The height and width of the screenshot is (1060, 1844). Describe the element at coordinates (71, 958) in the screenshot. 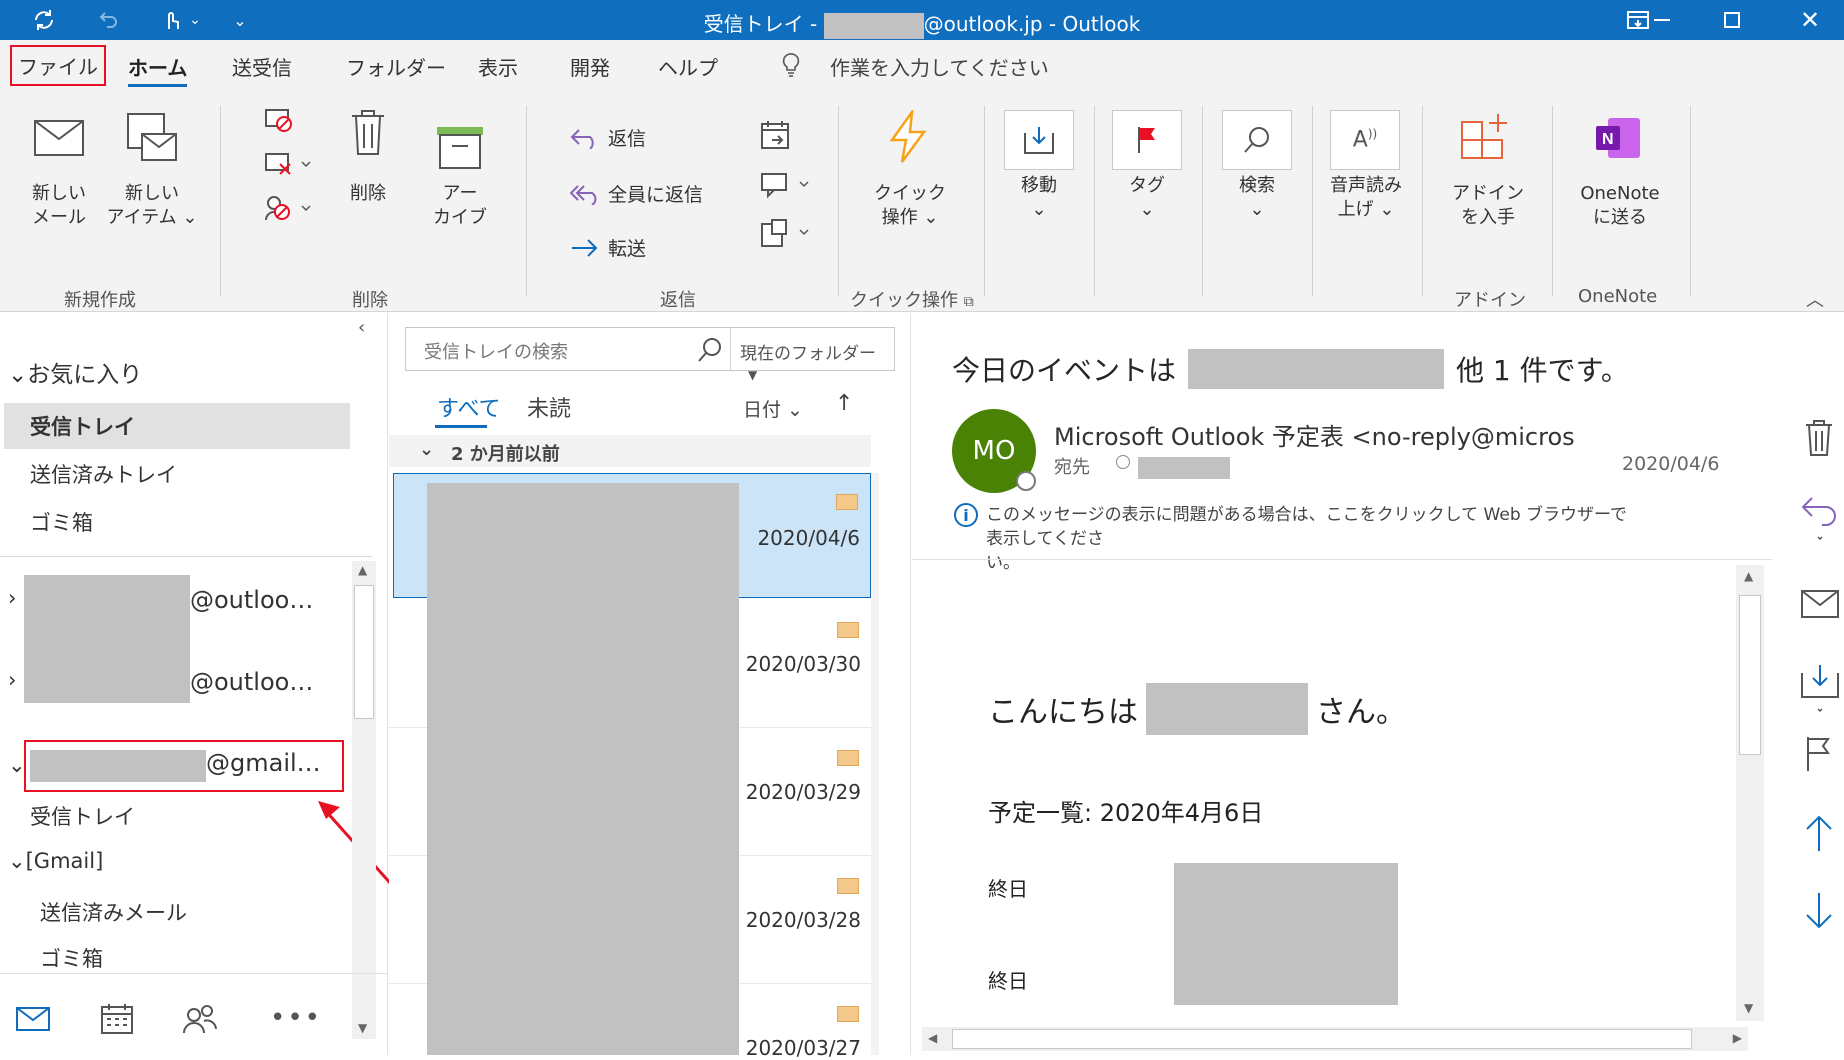

I see `gmail-trash: ゴミ箱` at that location.